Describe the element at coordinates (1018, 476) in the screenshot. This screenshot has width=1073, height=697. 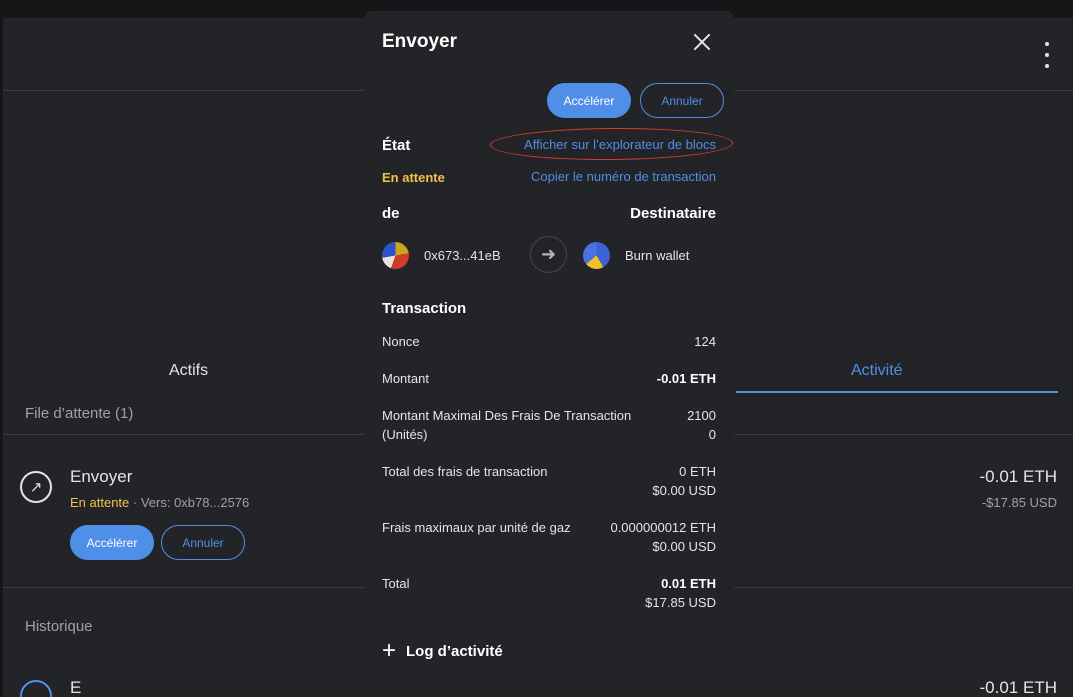
I see `pending-tx-amount: -0.01 ETH` at that location.